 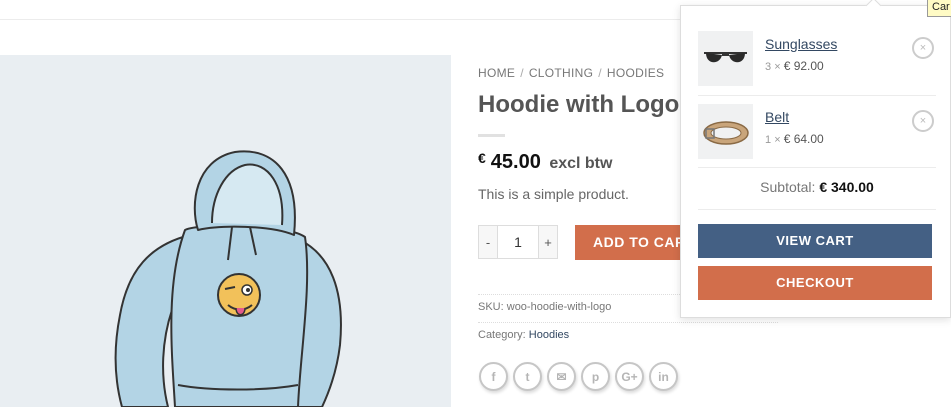 What do you see at coordinates (559, 307) in the screenshot?
I see `sku-value: woo-hoodie-with-logo` at bounding box center [559, 307].